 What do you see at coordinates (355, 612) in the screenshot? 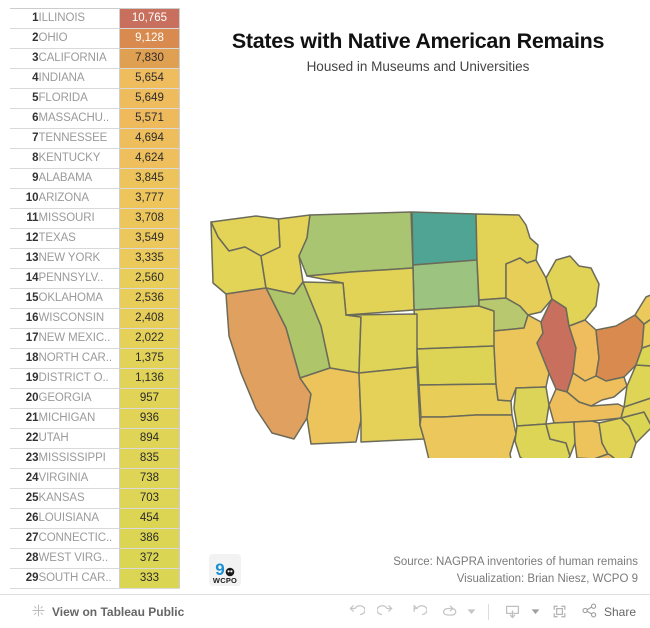
I see `undo-icon` at bounding box center [355, 612].